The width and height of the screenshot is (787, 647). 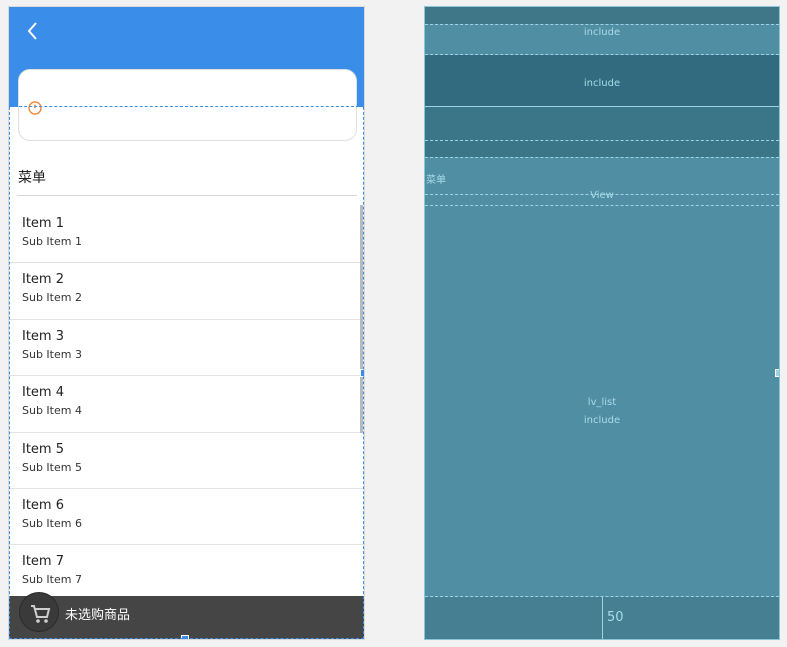 I want to click on bp-resize-handle, so click(x=777, y=373).